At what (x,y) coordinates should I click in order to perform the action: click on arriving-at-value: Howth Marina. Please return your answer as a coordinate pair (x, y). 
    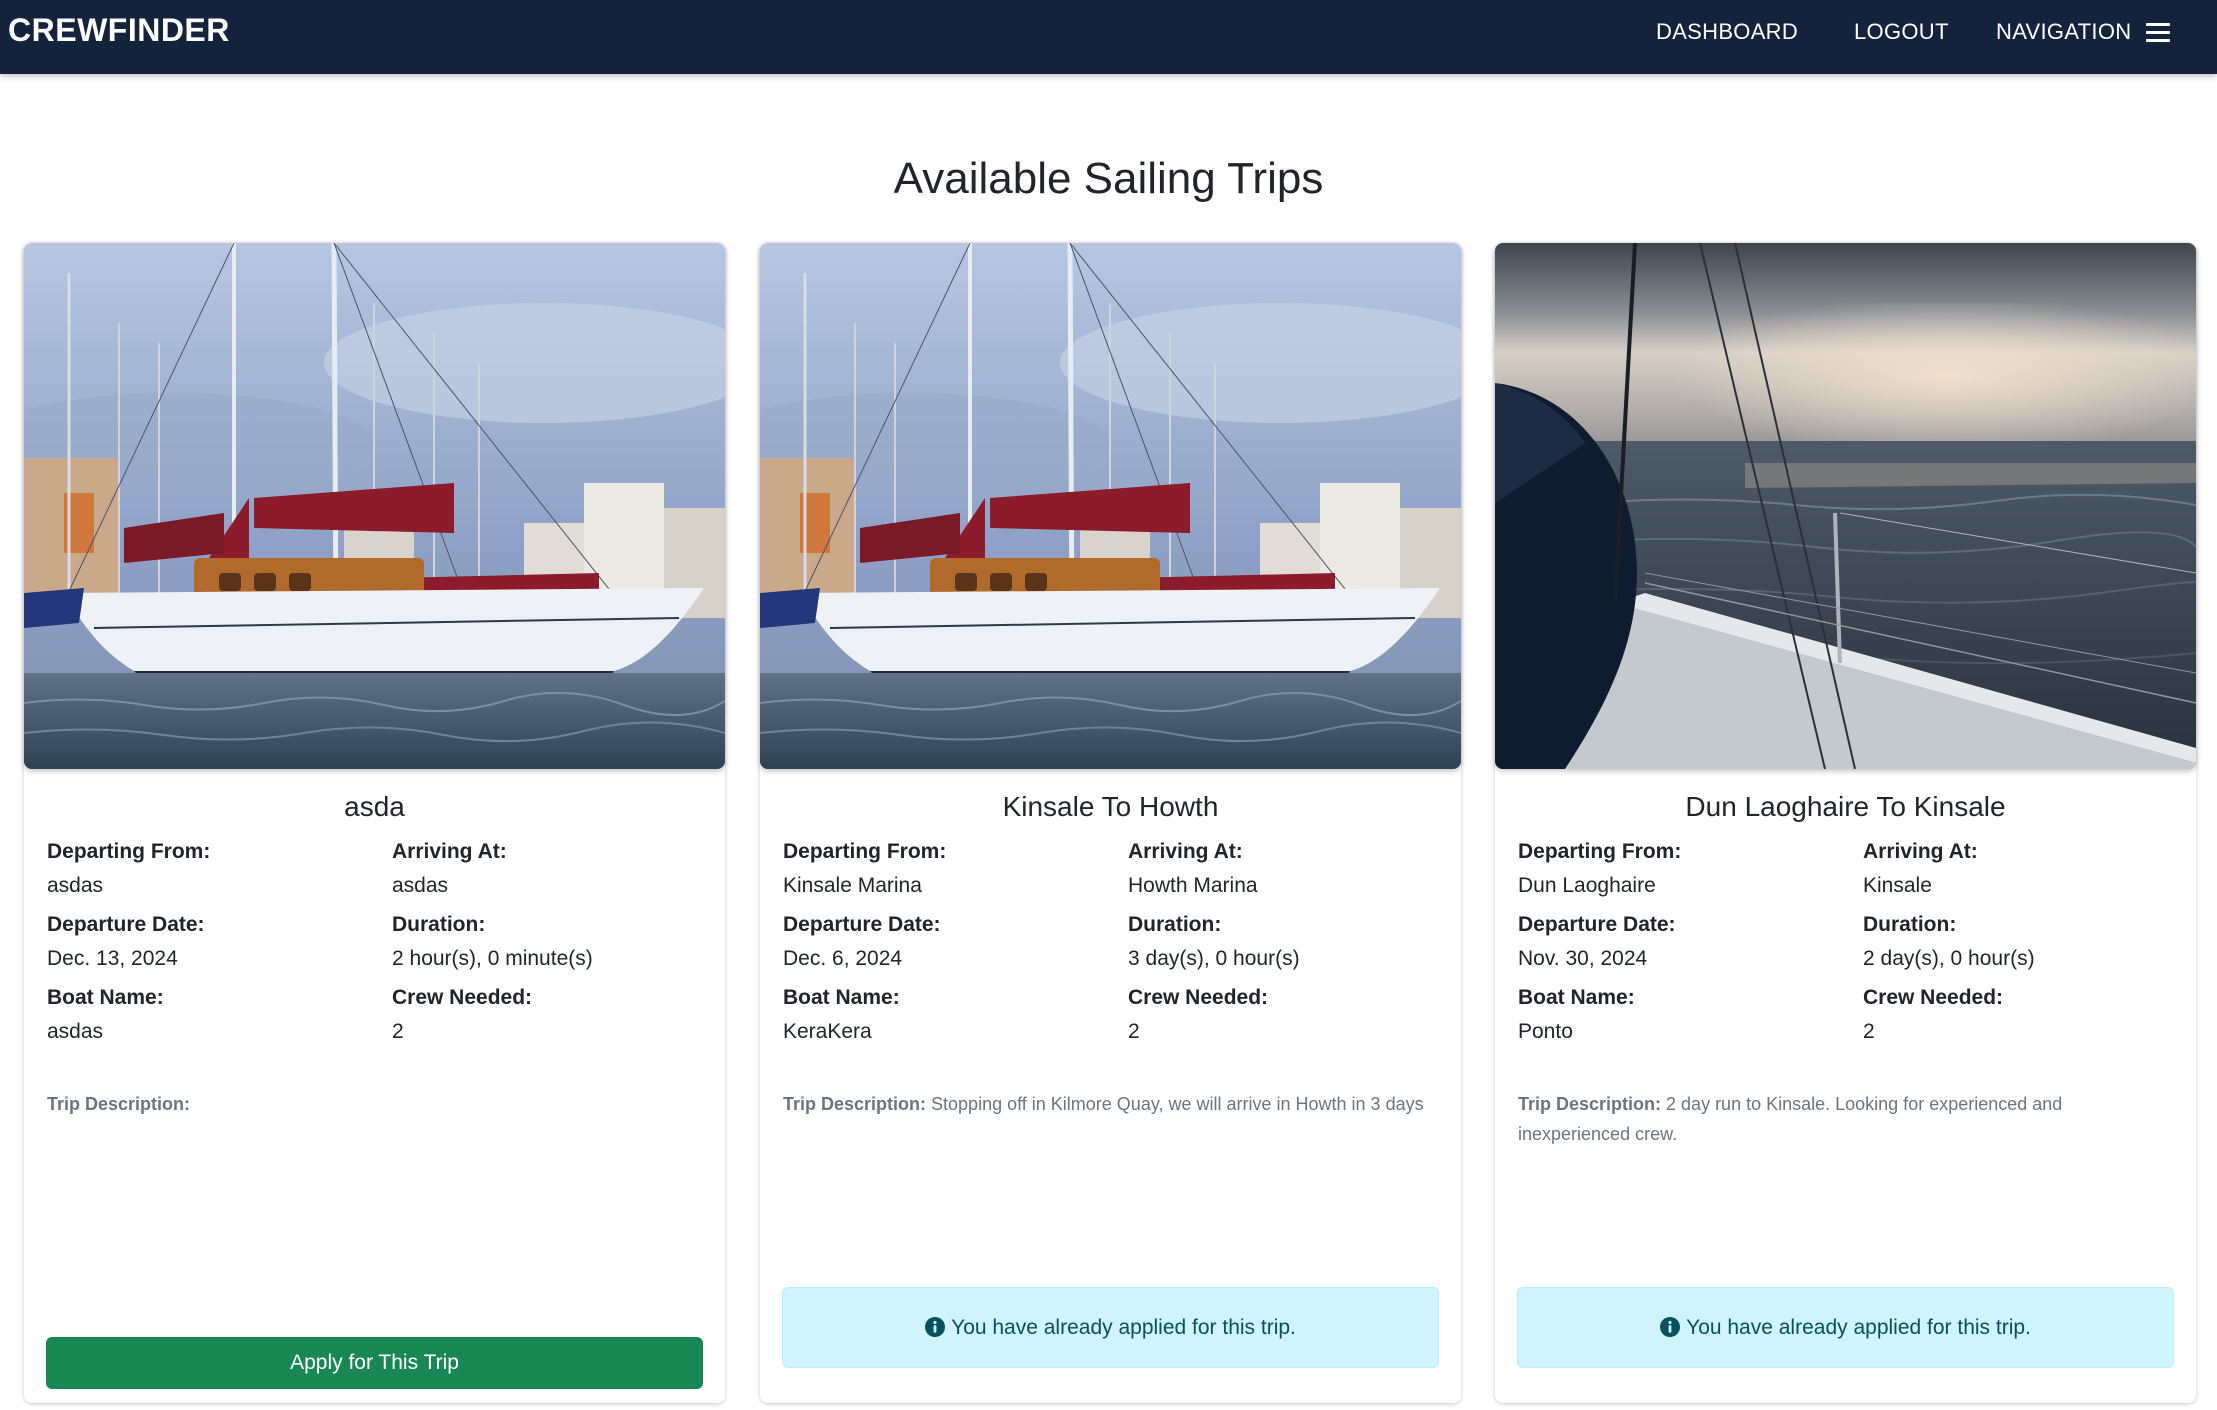
    Looking at the image, I should click on (1193, 885).